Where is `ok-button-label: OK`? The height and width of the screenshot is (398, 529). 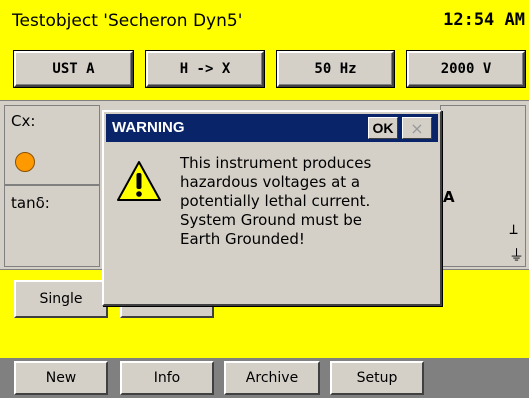 ok-button-label: OK is located at coordinates (383, 128).